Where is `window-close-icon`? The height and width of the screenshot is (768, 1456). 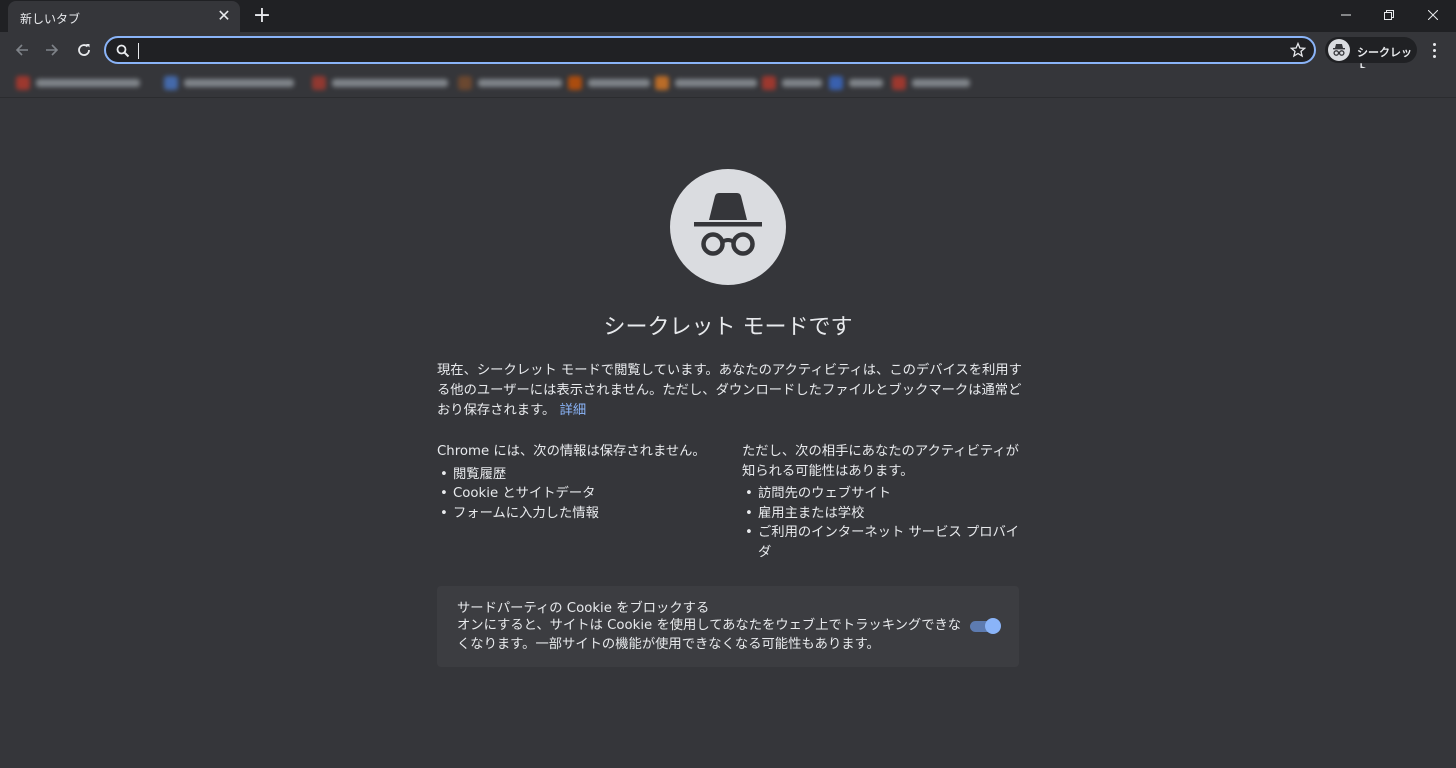
window-close-icon is located at coordinates (1433, 15).